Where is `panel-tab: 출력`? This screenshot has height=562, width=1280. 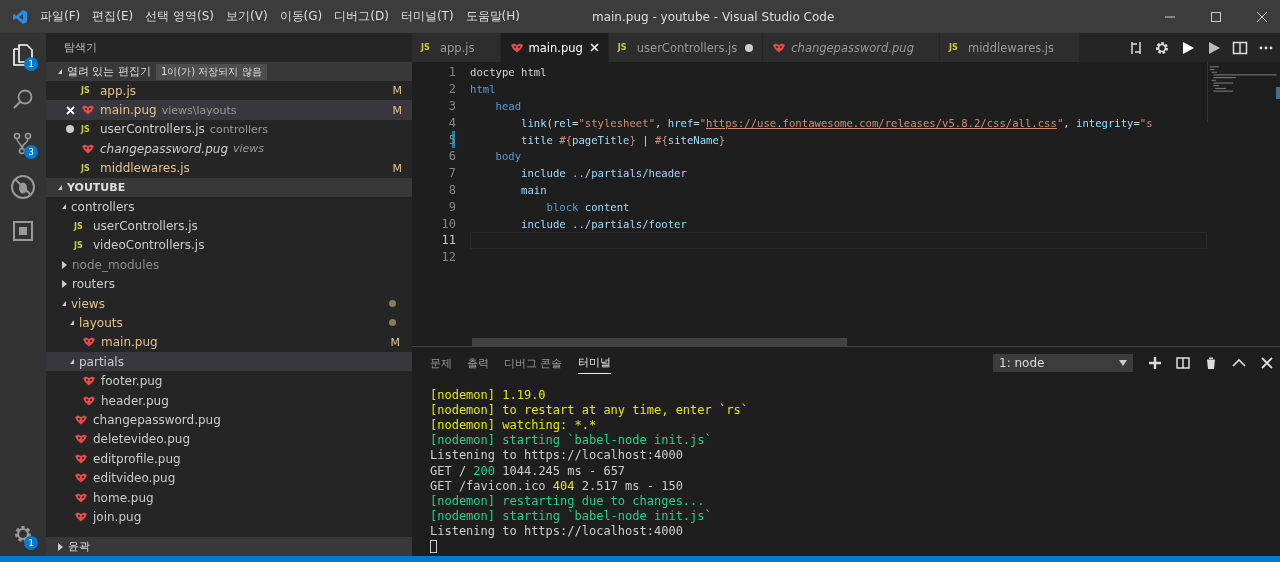 panel-tab: 출력 is located at coordinates (478, 363).